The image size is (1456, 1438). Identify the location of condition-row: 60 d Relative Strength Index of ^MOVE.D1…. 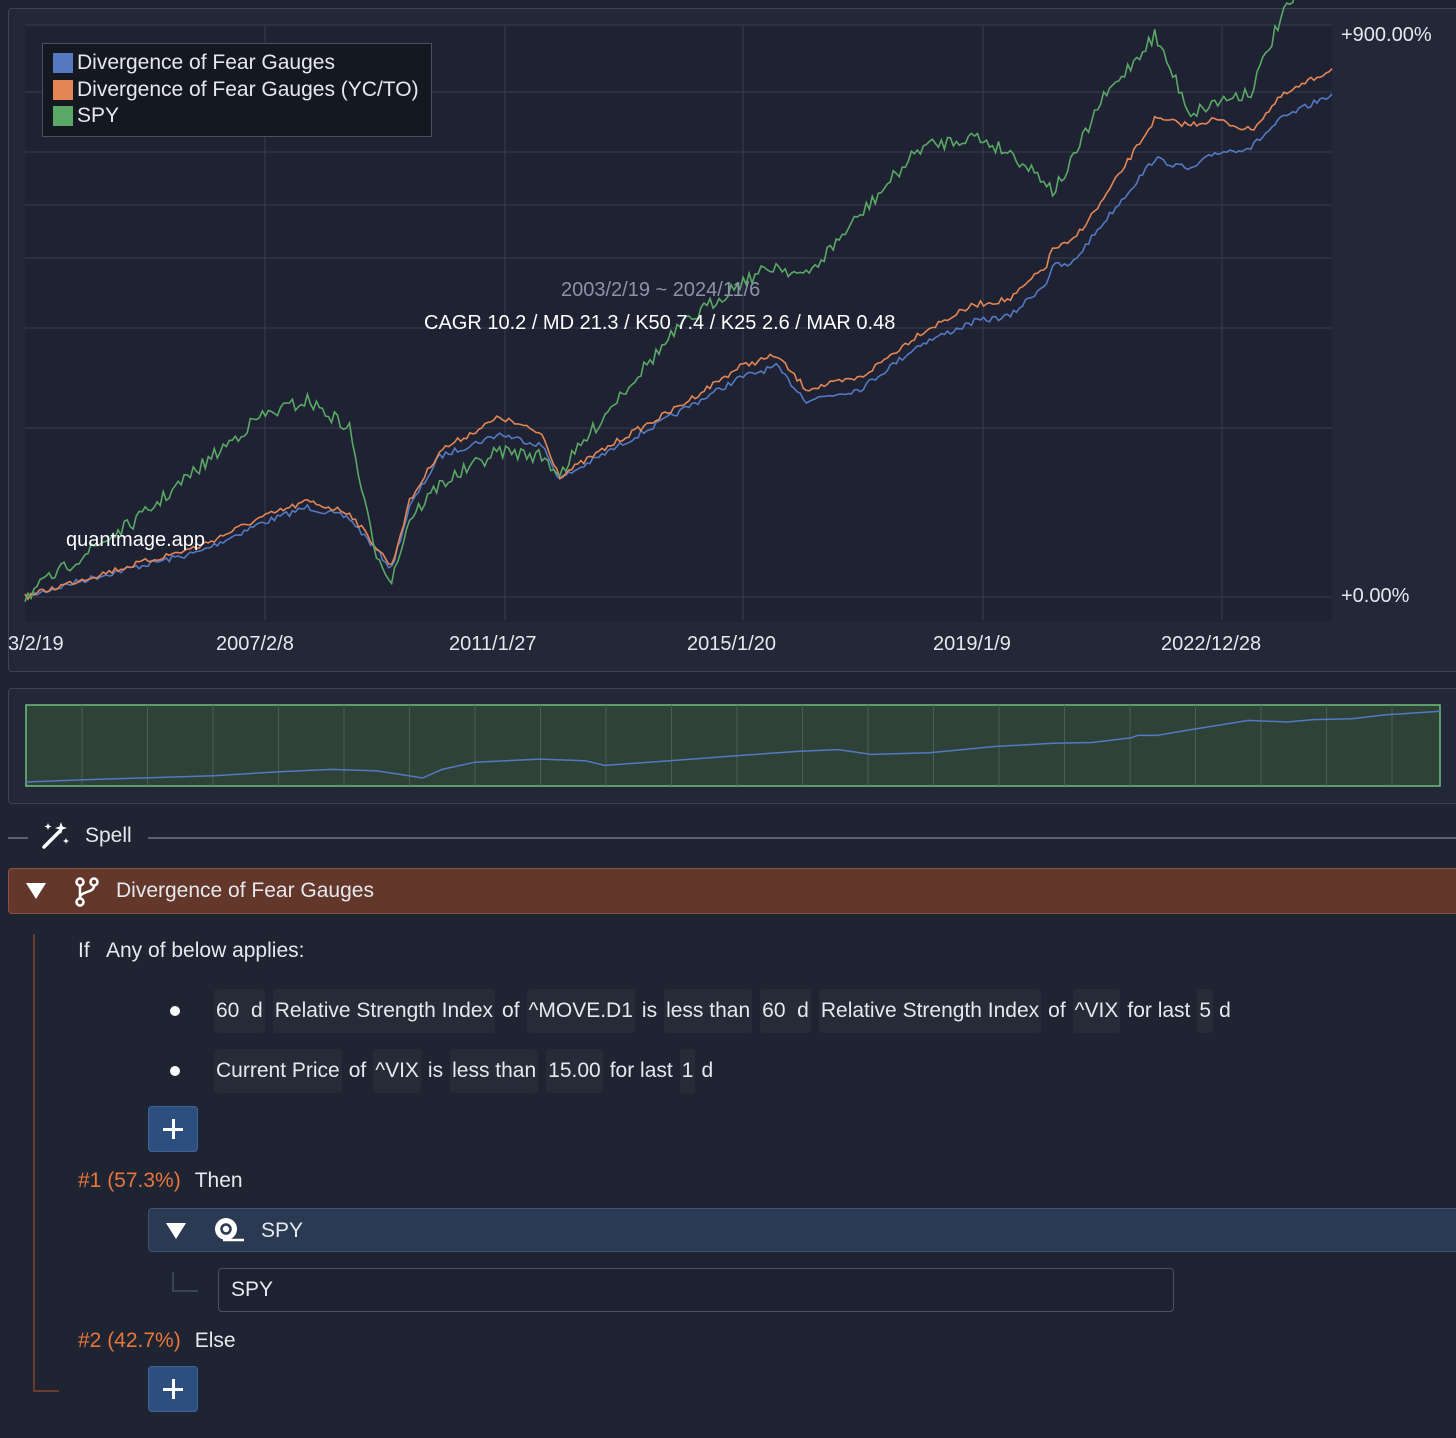
(722, 1011).